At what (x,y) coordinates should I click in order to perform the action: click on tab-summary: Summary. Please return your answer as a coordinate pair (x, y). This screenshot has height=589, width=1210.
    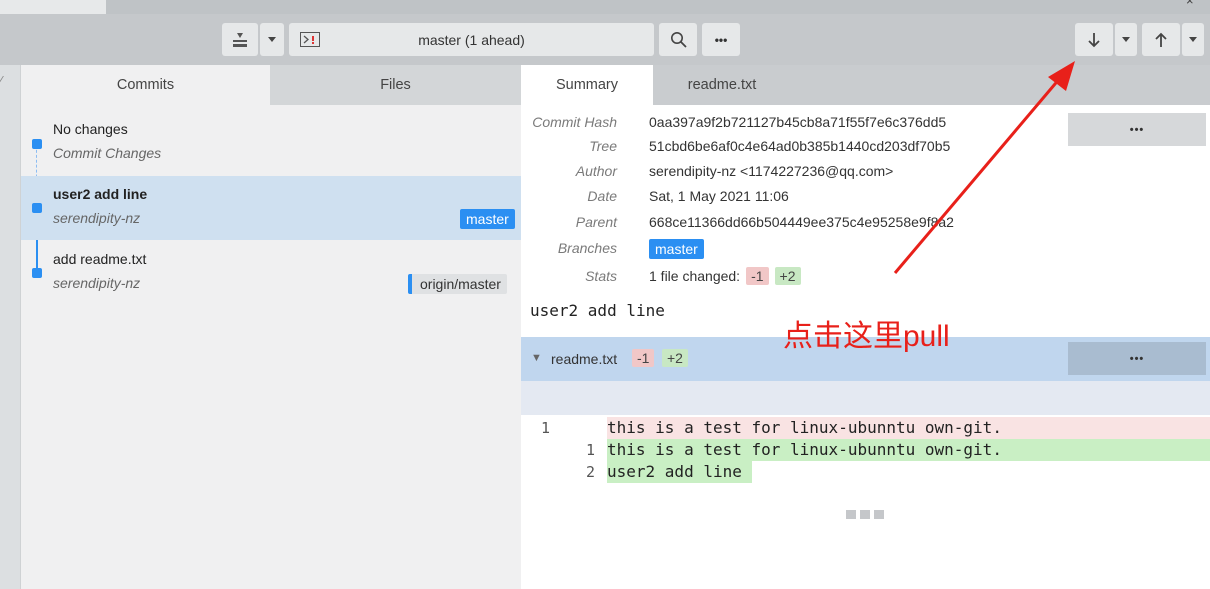
    Looking at the image, I should click on (587, 85).